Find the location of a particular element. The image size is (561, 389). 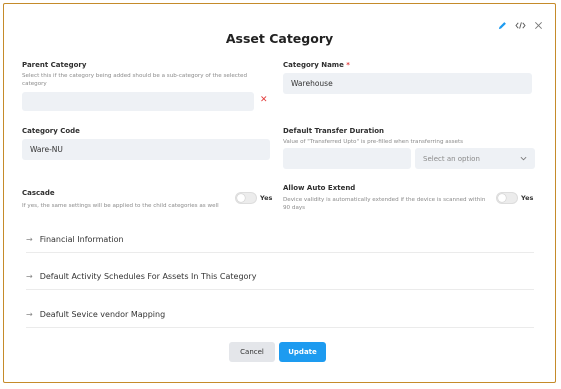

required-mark: * is located at coordinates (348, 65).